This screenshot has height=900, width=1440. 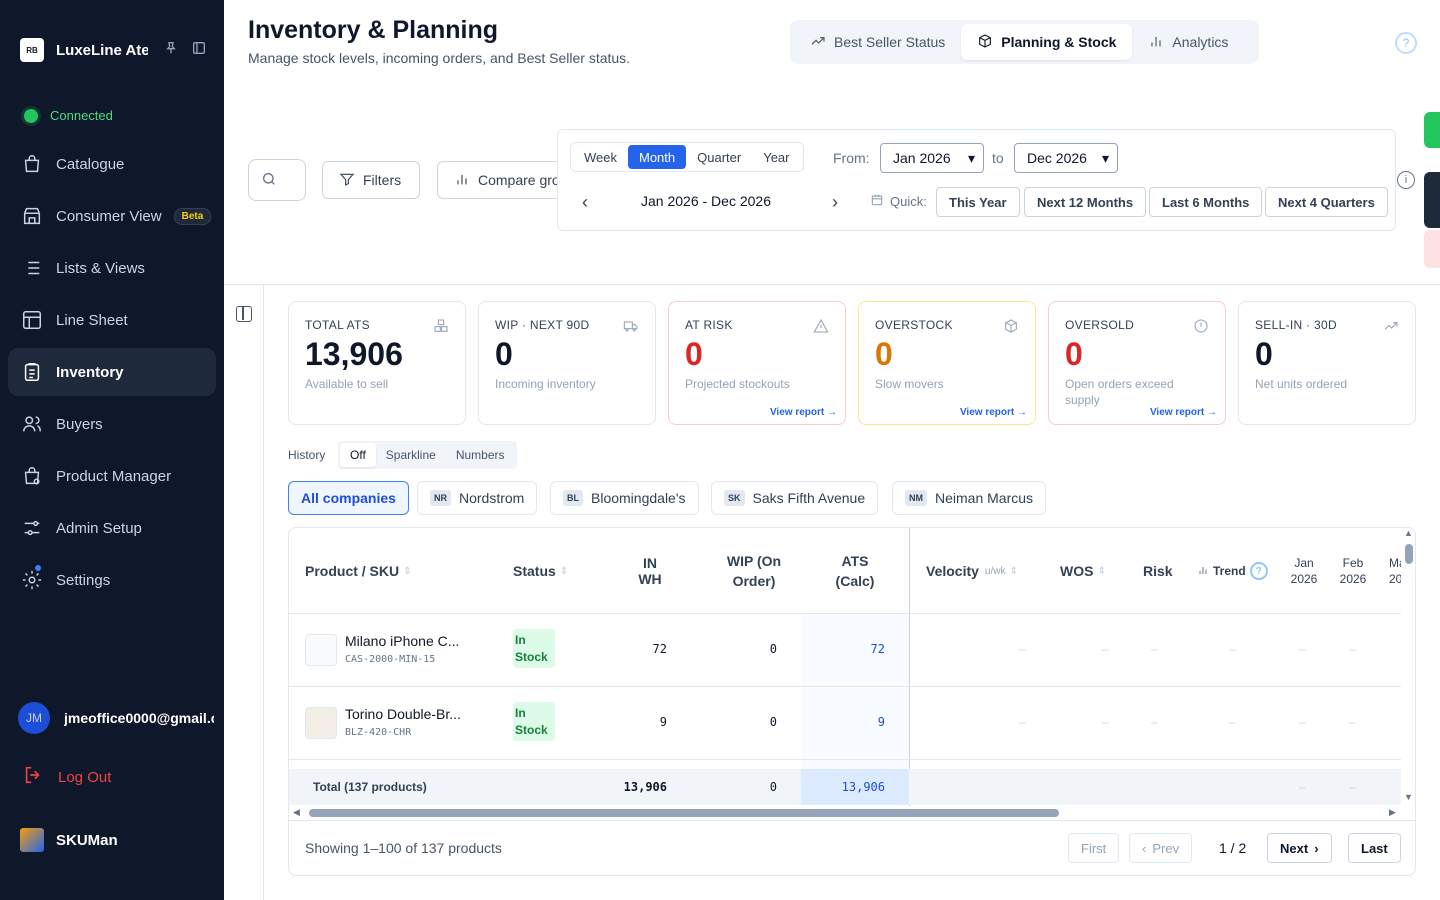 What do you see at coordinates (348, 498) in the screenshot?
I see `chip-all-companies: All companies` at bounding box center [348, 498].